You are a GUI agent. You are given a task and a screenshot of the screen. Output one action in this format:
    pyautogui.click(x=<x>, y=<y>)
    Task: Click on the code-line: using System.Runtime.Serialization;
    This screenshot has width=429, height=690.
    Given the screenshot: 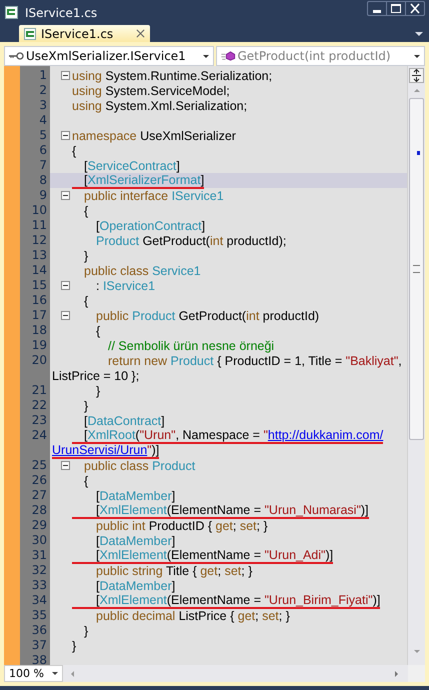 What is the action you would take?
    pyautogui.click(x=172, y=75)
    